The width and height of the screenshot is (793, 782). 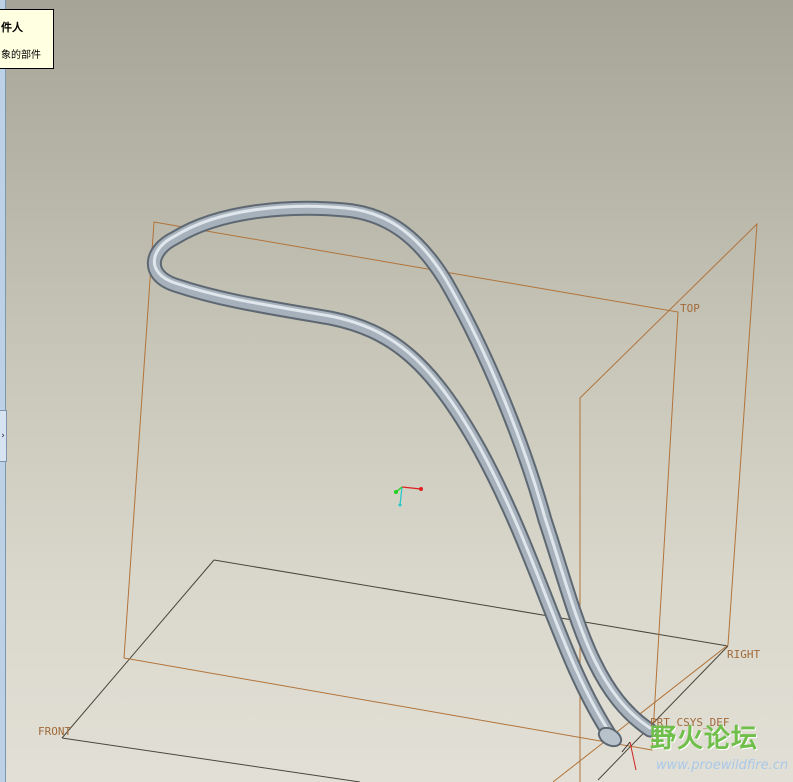 I want to click on navigator-rail, so click(x=3, y=391).